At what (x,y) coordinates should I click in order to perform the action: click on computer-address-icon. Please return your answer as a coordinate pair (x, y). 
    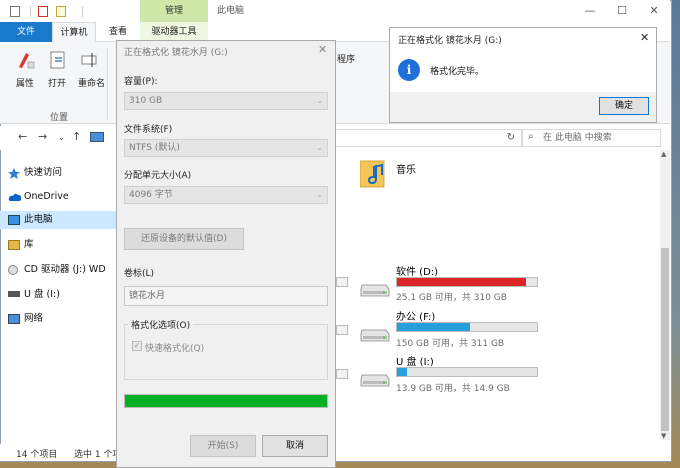
    Looking at the image, I should click on (97, 137).